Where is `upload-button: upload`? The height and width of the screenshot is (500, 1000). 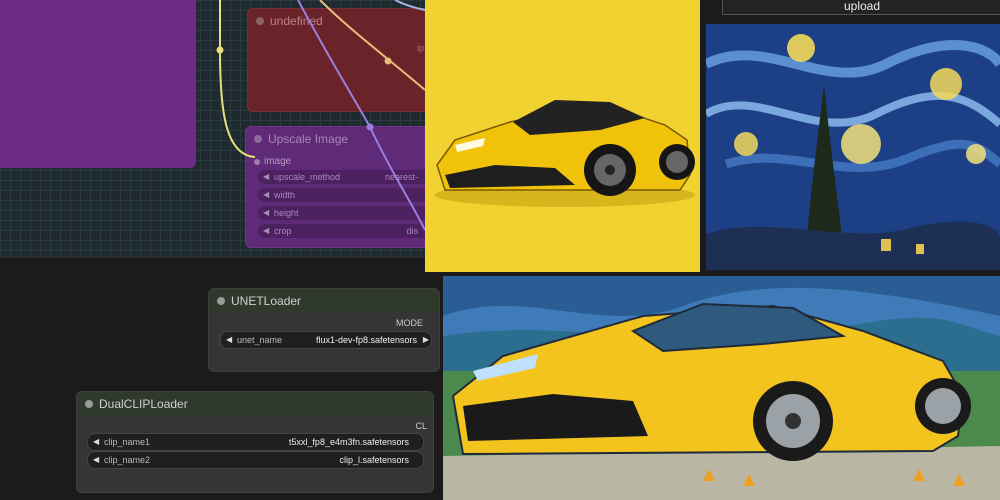
upload-button: upload is located at coordinates (861, 7).